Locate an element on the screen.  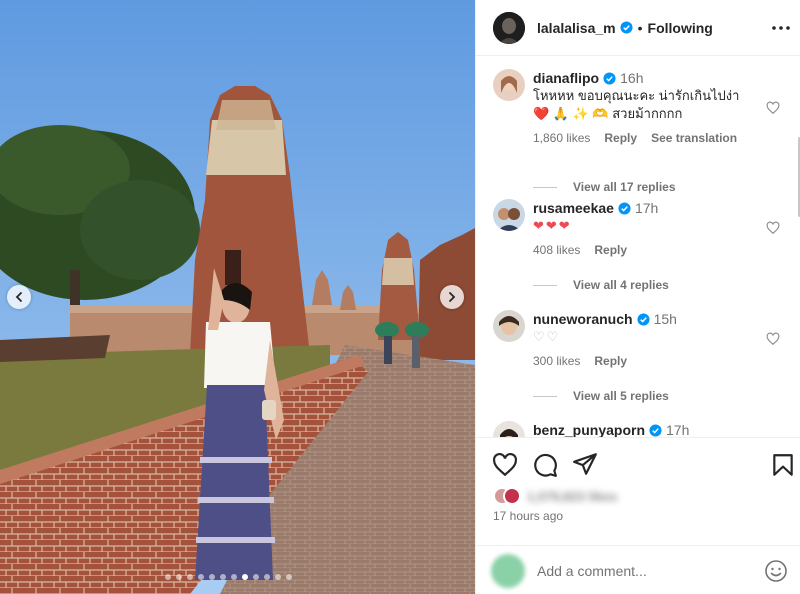
more-horizontal-icon is located at coordinates (781, 28).